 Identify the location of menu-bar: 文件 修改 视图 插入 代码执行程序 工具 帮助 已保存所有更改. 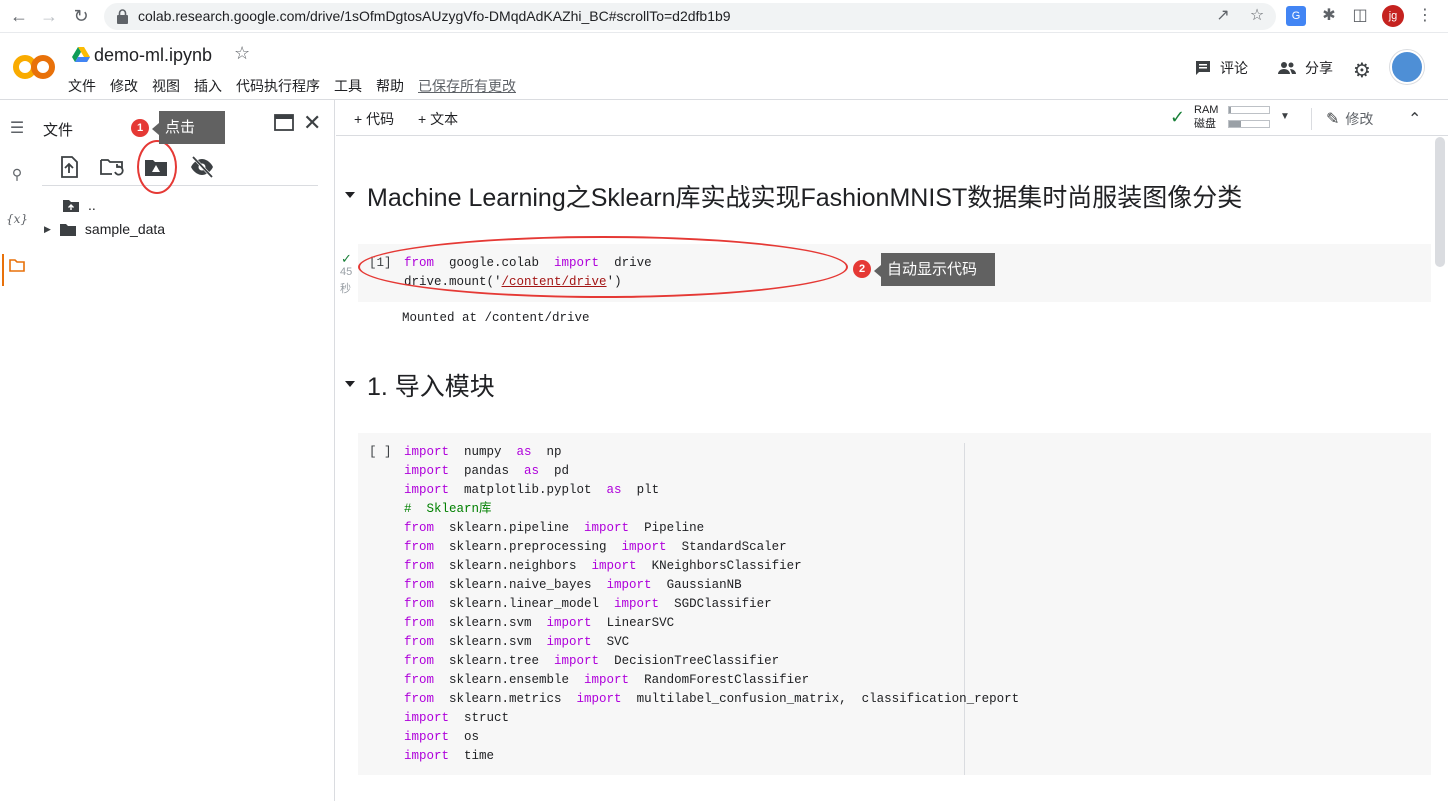
(299, 86).